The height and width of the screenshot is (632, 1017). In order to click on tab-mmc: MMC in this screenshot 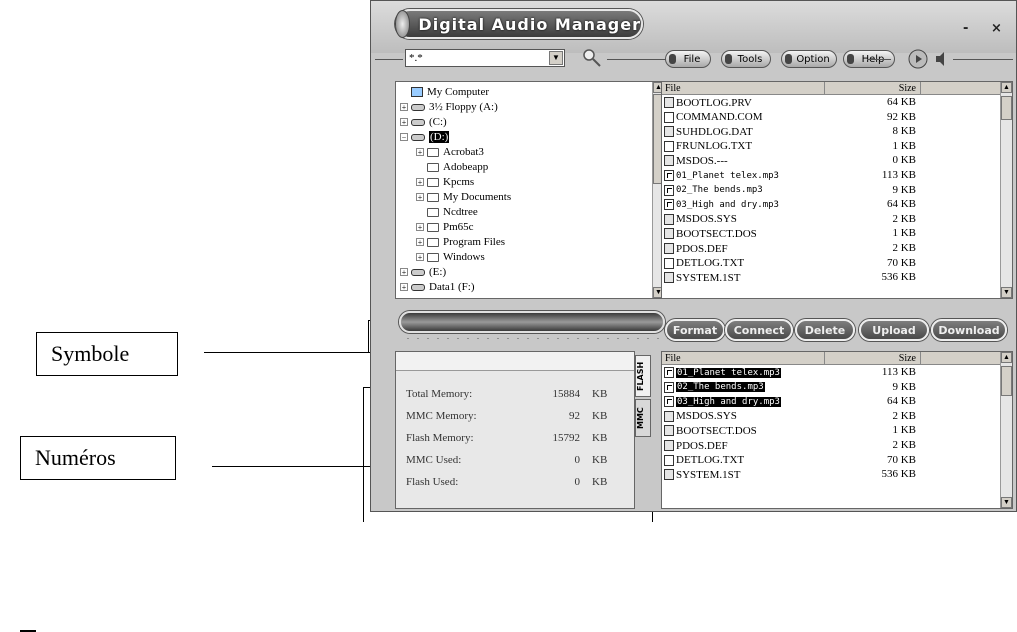, I will do `click(643, 418)`.